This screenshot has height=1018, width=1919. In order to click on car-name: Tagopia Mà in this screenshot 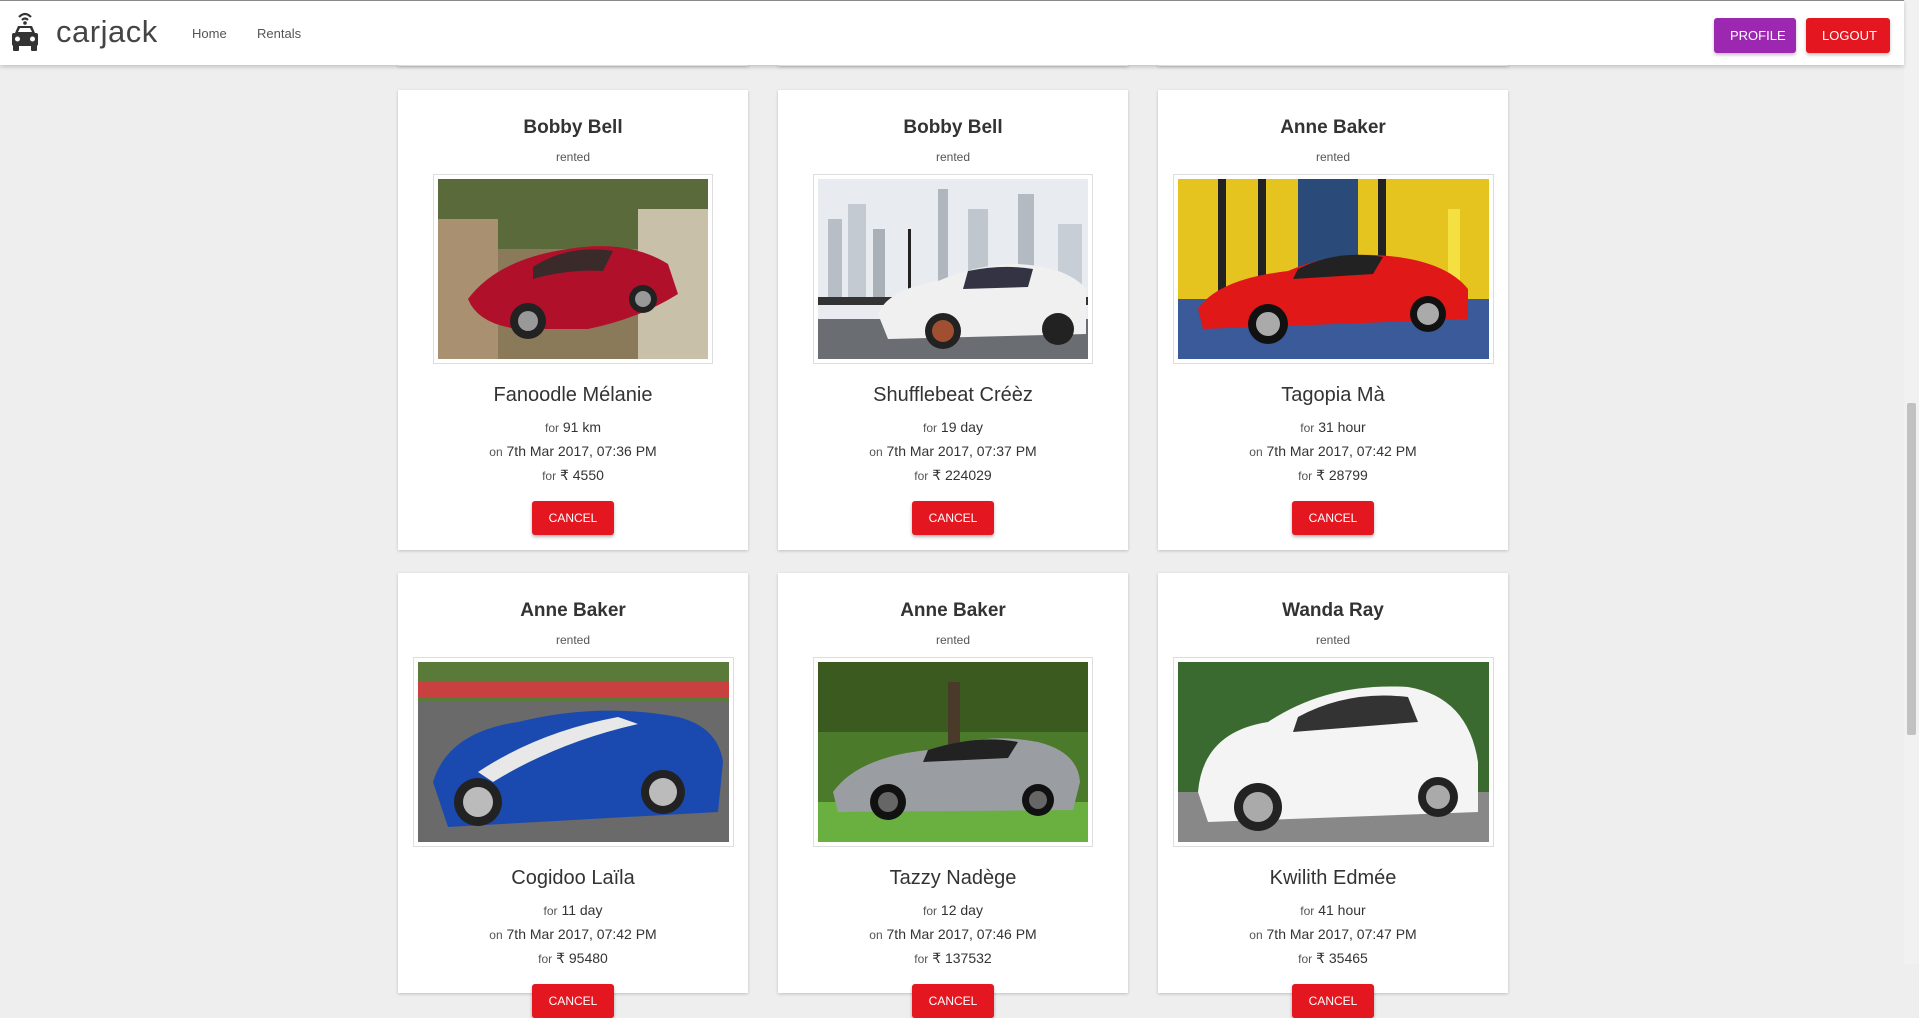, I will do `click(1333, 395)`.